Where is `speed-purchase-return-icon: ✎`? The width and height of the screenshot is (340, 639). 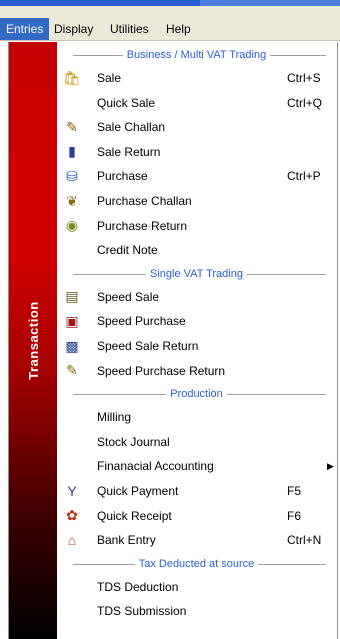 speed-purchase-return-icon: ✎ is located at coordinates (72, 370).